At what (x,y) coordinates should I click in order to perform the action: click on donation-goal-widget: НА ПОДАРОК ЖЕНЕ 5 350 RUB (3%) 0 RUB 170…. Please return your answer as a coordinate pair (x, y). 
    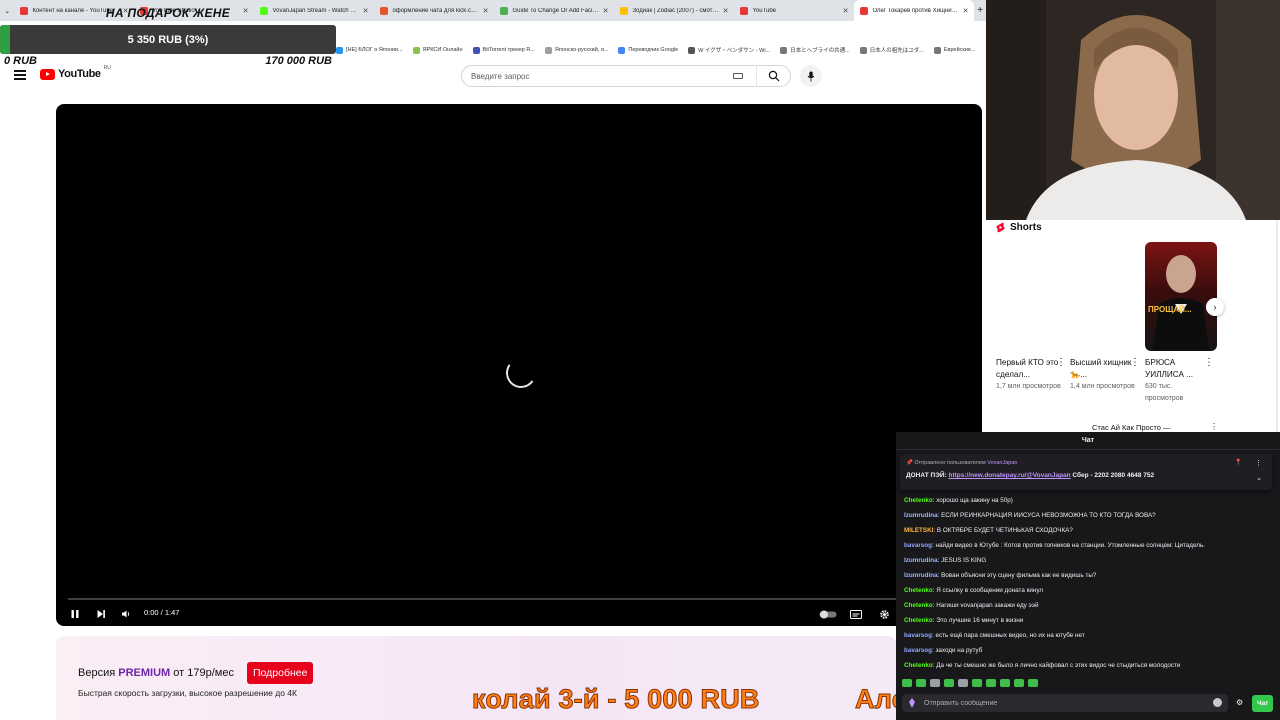
    Looking at the image, I should click on (168, 36).